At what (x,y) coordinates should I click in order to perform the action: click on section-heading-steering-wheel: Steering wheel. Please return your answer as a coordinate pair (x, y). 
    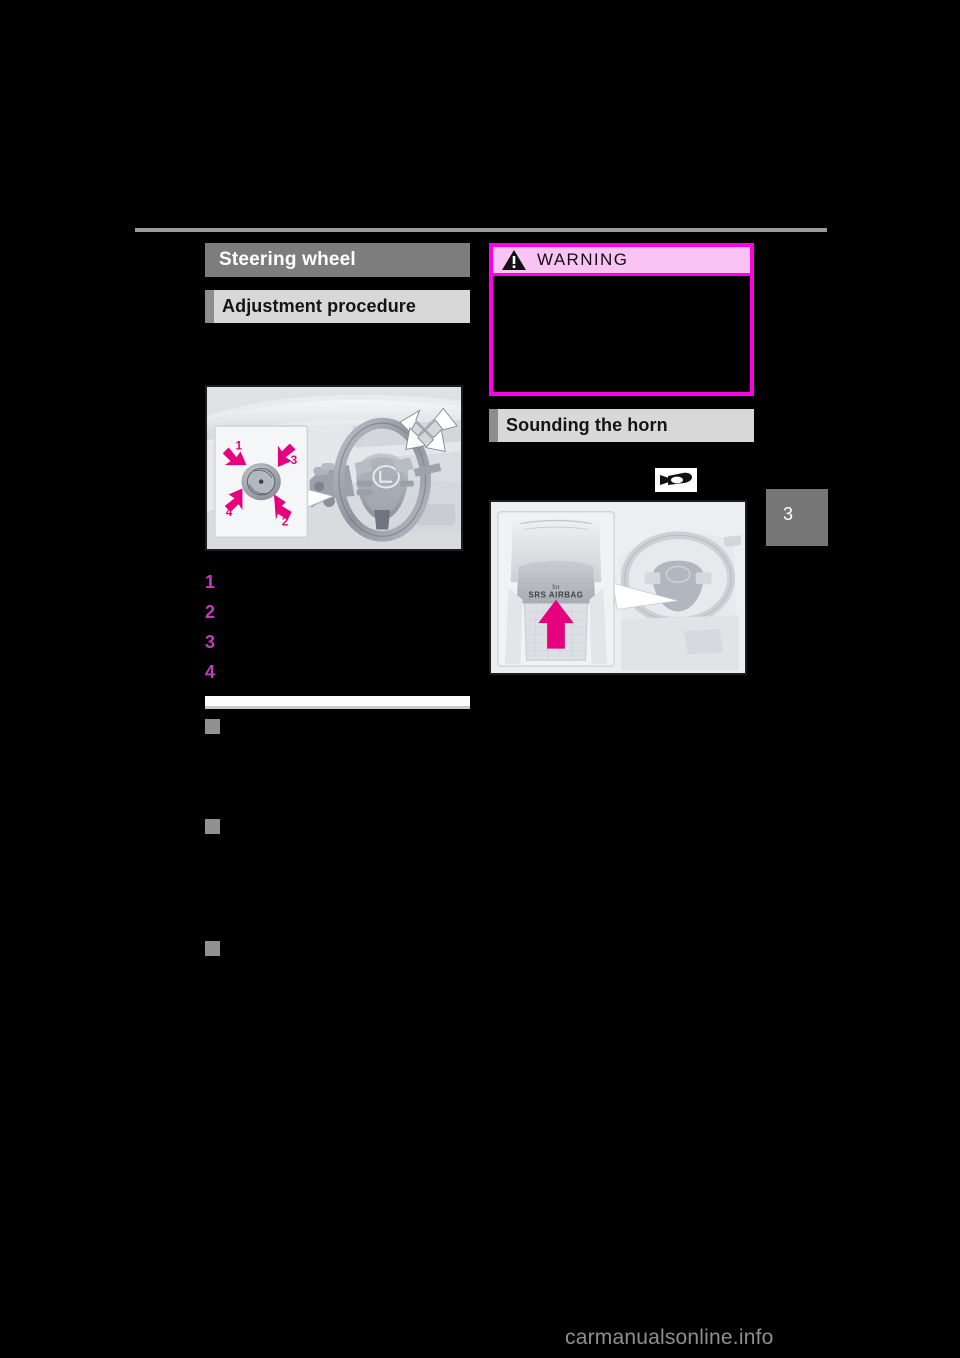
    Looking at the image, I should click on (337, 260).